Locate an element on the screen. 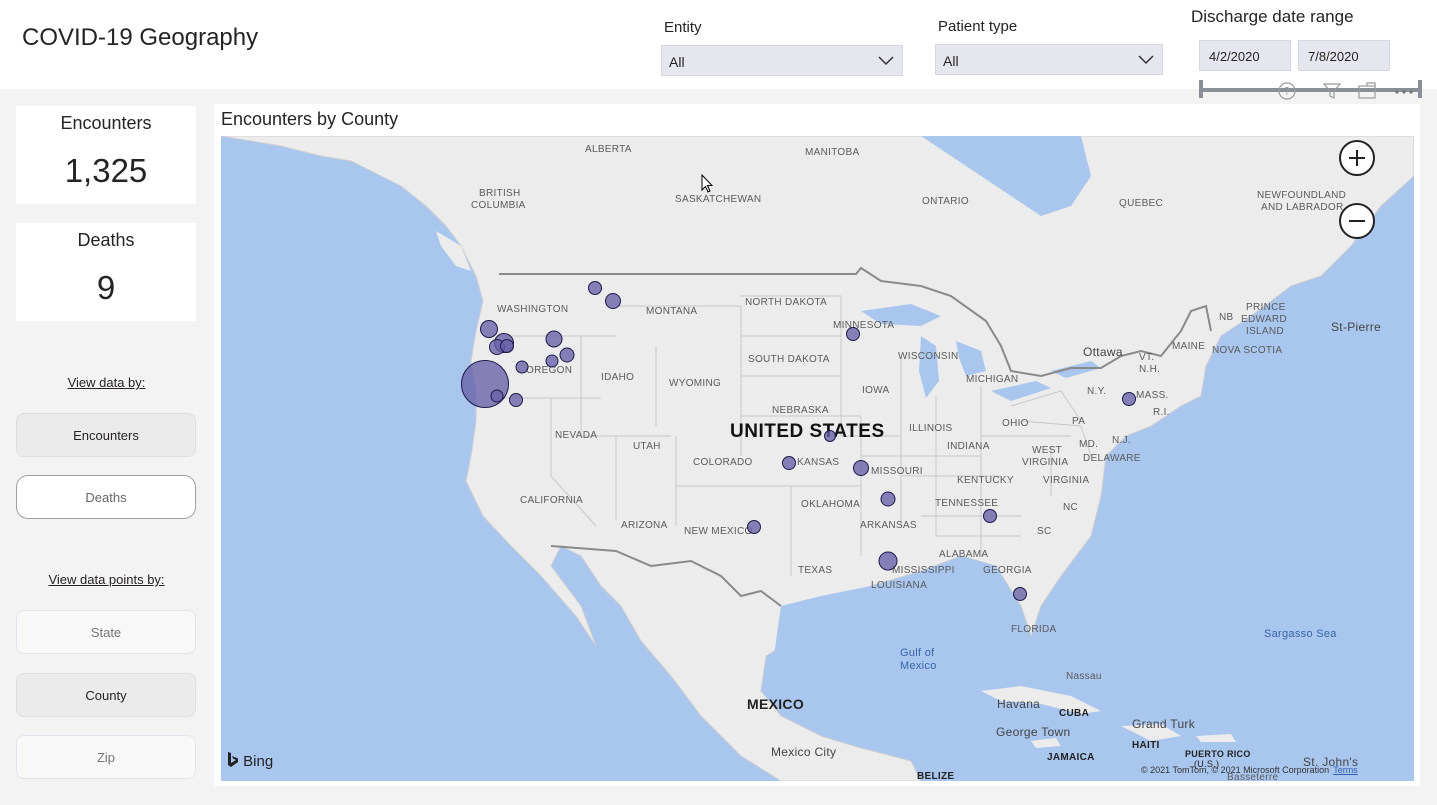 This screenshot has width=1437, height=805. zoom-out-icon is located at coordinates (1357, 221).